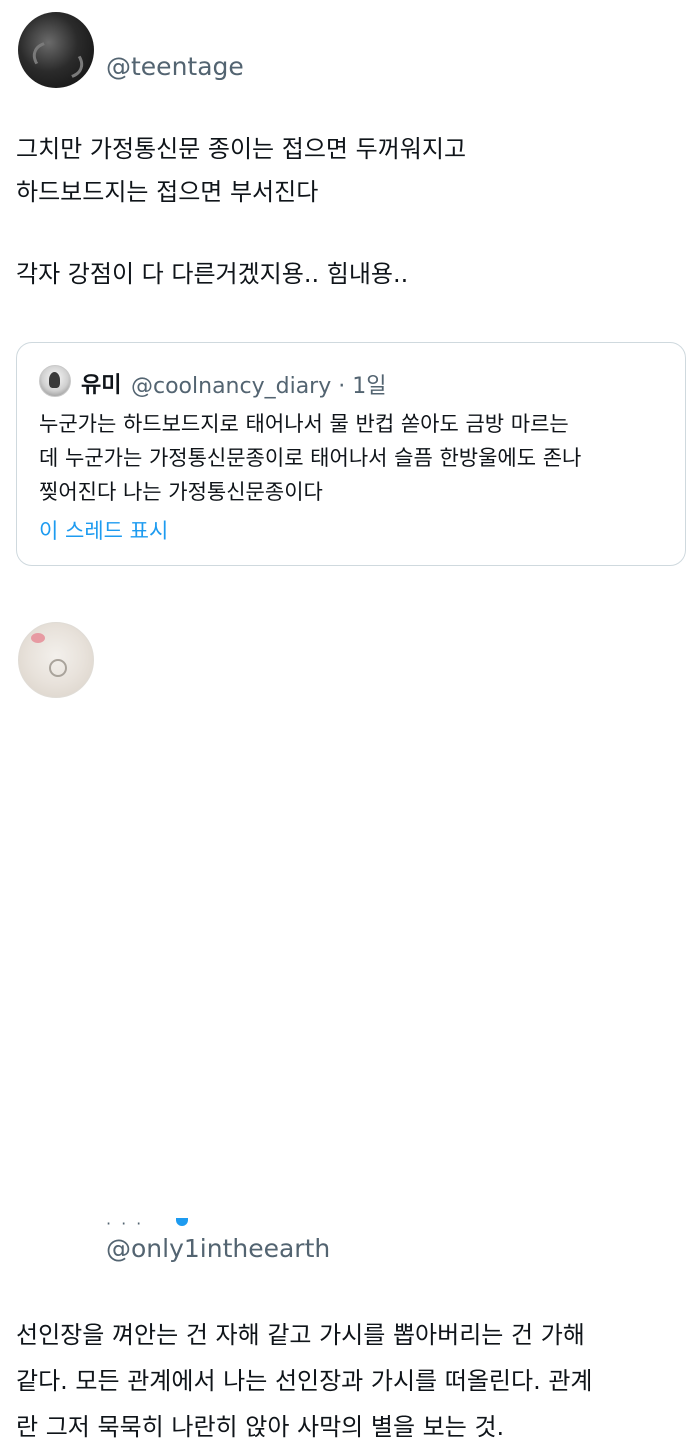 This screenshot has width=696, height=1450. I want to click on tweet-text: 그치만 가정통신문 종이는 접으면 두꺼워지고 하드보드지는 접으면 부서진다, so click(241, 171).